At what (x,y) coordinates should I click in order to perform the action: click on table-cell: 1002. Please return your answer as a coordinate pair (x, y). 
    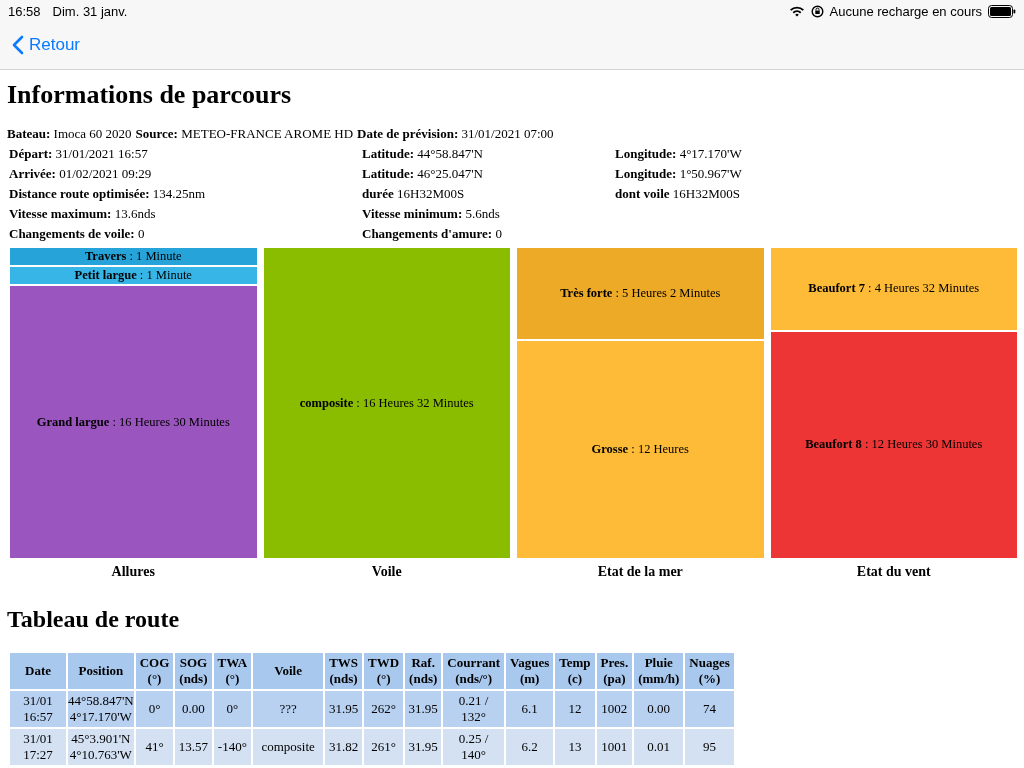
    Looking at the image, I should click on (614, 709).